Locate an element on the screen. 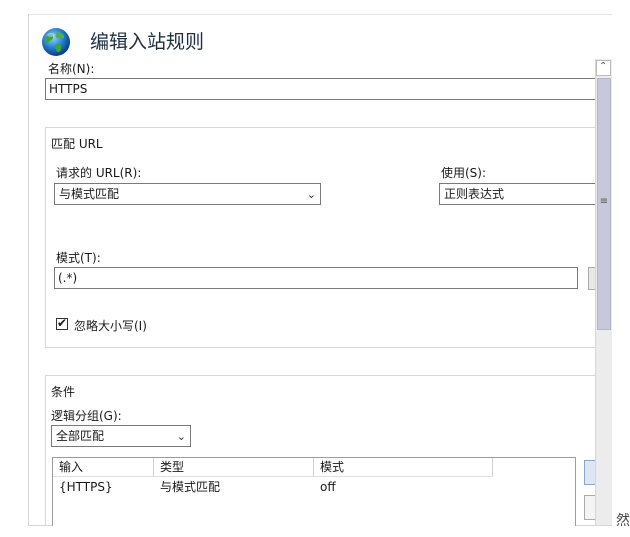  column-header-input: 输入 is located at coordinates (103, 467).